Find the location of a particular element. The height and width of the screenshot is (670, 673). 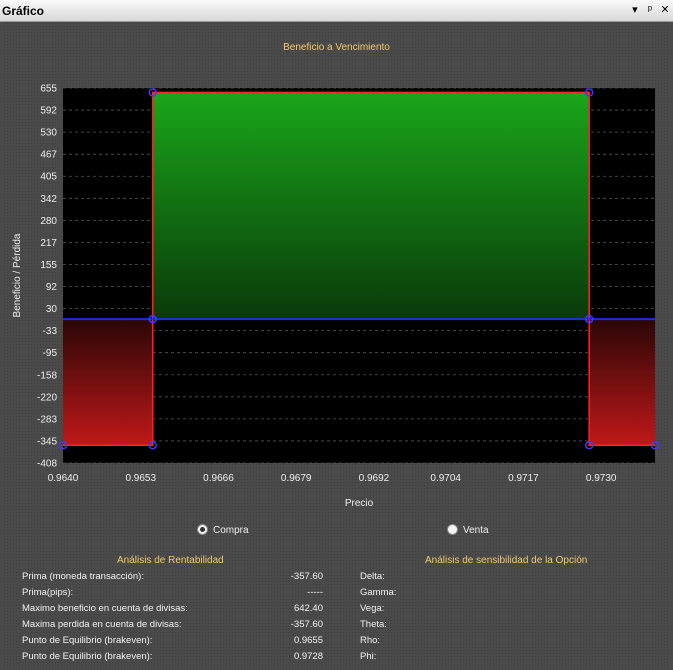

radio-compra-dot is located at coordinates (202, 529).